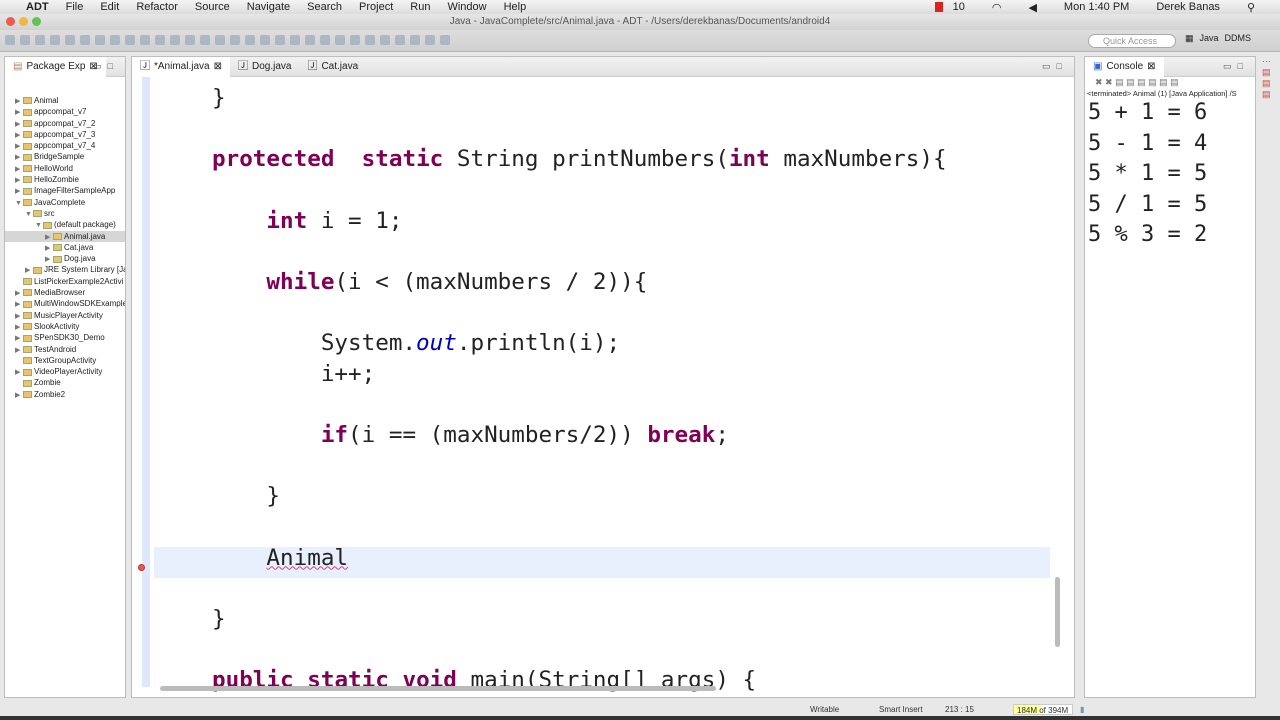  What do you see at coordinates (466, 7) in the screenshot?
I see `menu-window: Window` at bounding box center [466, 7].